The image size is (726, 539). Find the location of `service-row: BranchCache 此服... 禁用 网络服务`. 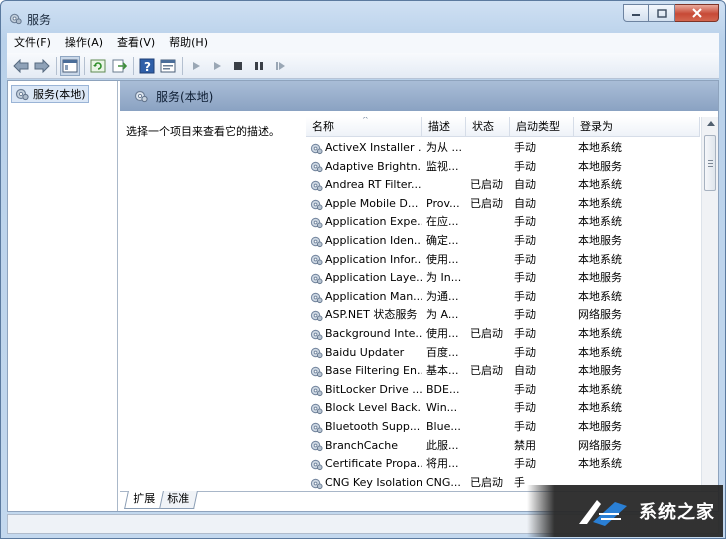

service-row: BranchCache 此服... 禁用 网络服务 is located at coordinates (503, 446).